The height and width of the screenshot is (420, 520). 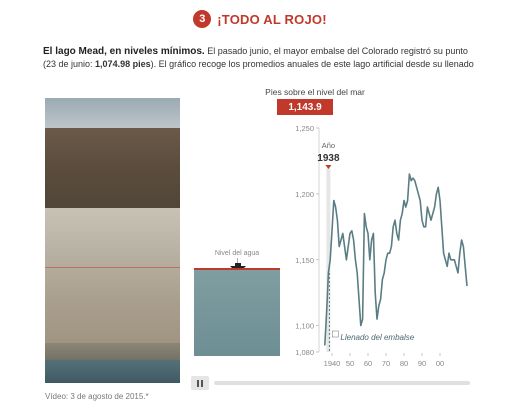 I want to click on gauge-value-box: 1,143.9, so click(x=305, y=107).